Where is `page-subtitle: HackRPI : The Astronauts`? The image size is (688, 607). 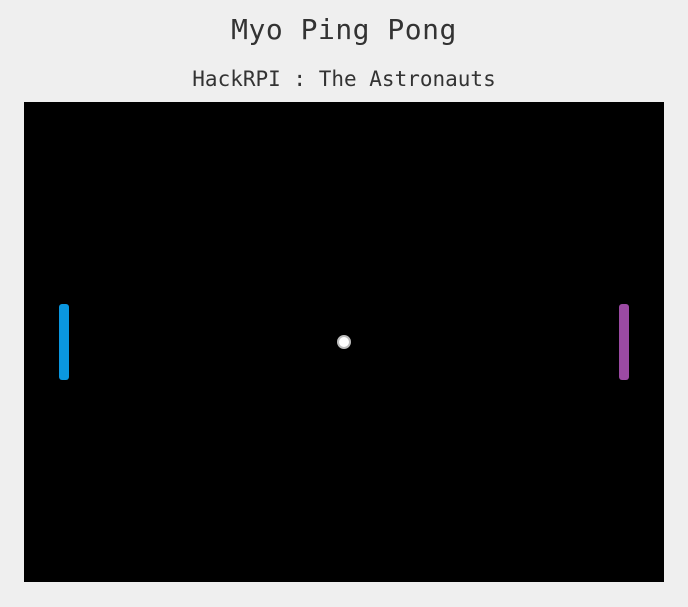
page-subtitle: HackRPI : The Astronauts is located at coordinates (344, 79).